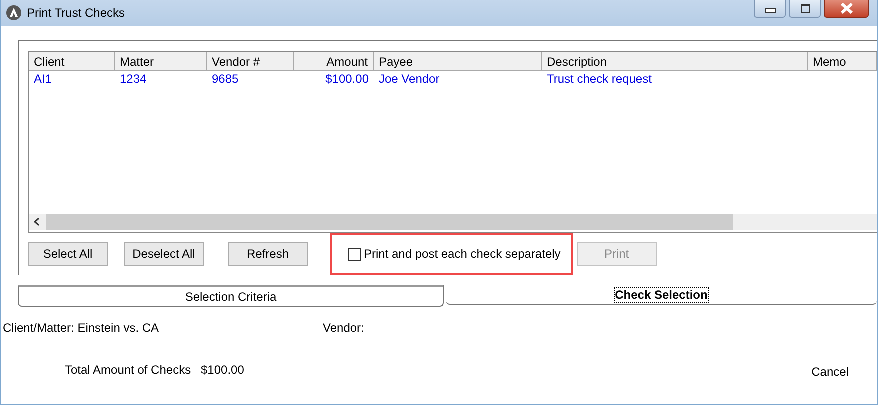 The height and width of the screenshot is (406, 878). What do you see at coordinates (389, 222) in the screenshot?
I see `scrollbar-thumb` at bounding box center [389, 222].